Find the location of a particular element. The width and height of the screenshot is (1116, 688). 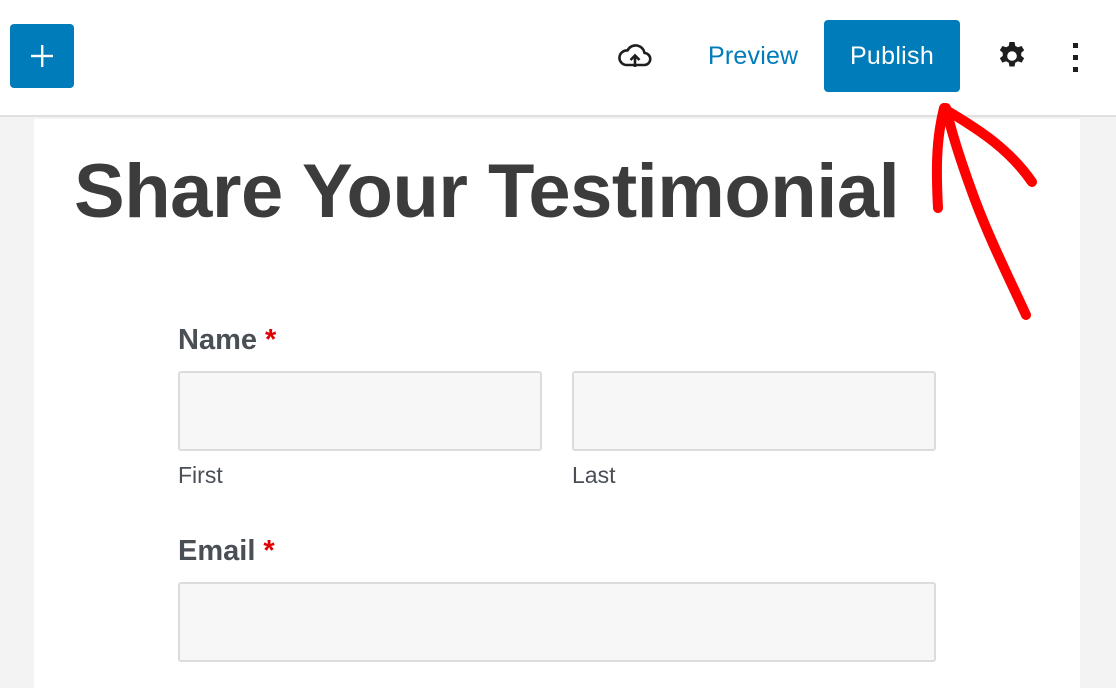

settings-button is located at coordinates (1012, 56).